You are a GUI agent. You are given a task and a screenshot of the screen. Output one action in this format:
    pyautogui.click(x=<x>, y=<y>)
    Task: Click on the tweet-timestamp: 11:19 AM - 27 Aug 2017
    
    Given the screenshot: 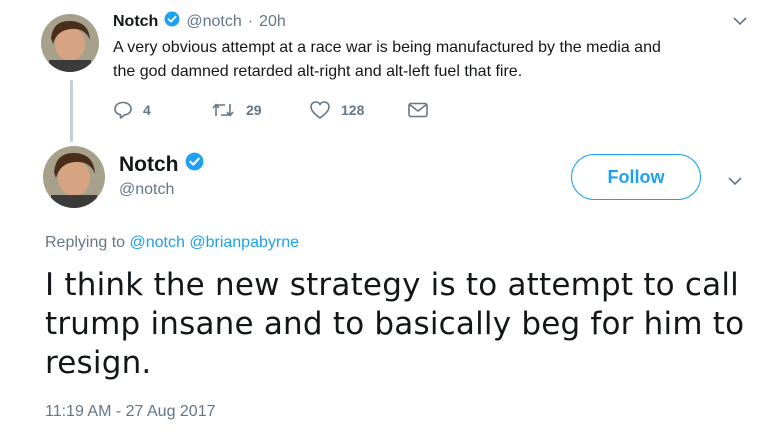 What is the action you would take?
    pyautogui.click(x=130, y=412)
    